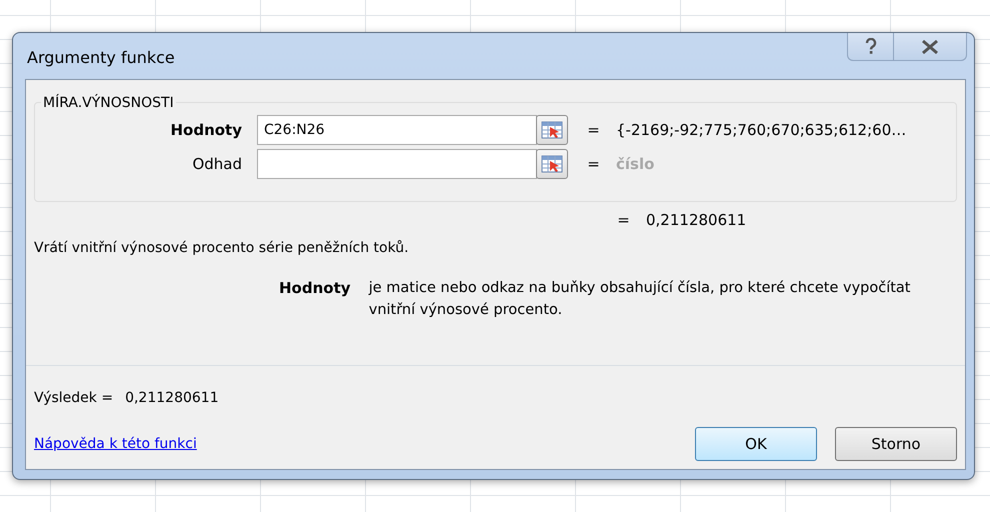  Describe the element at coordinates (696, 220) in the screenshot. I see `formula-result: 0,211280611` at that location.